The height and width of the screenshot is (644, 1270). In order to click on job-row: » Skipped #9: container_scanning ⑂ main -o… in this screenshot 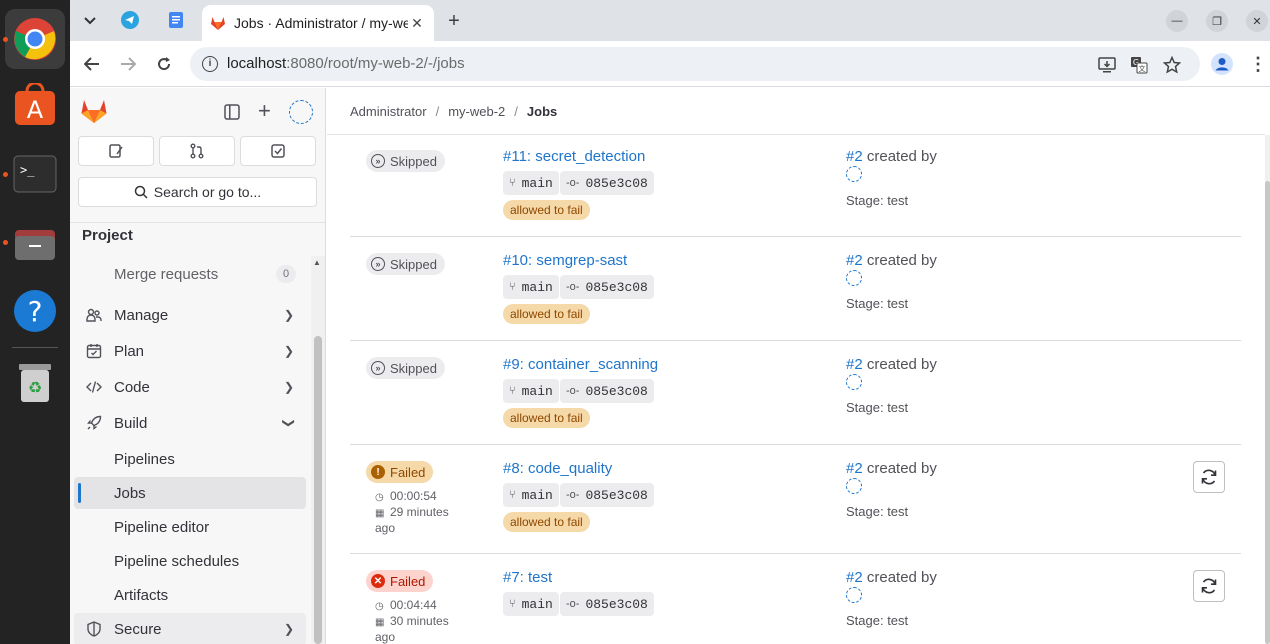, I will do `click(795, 393)`.